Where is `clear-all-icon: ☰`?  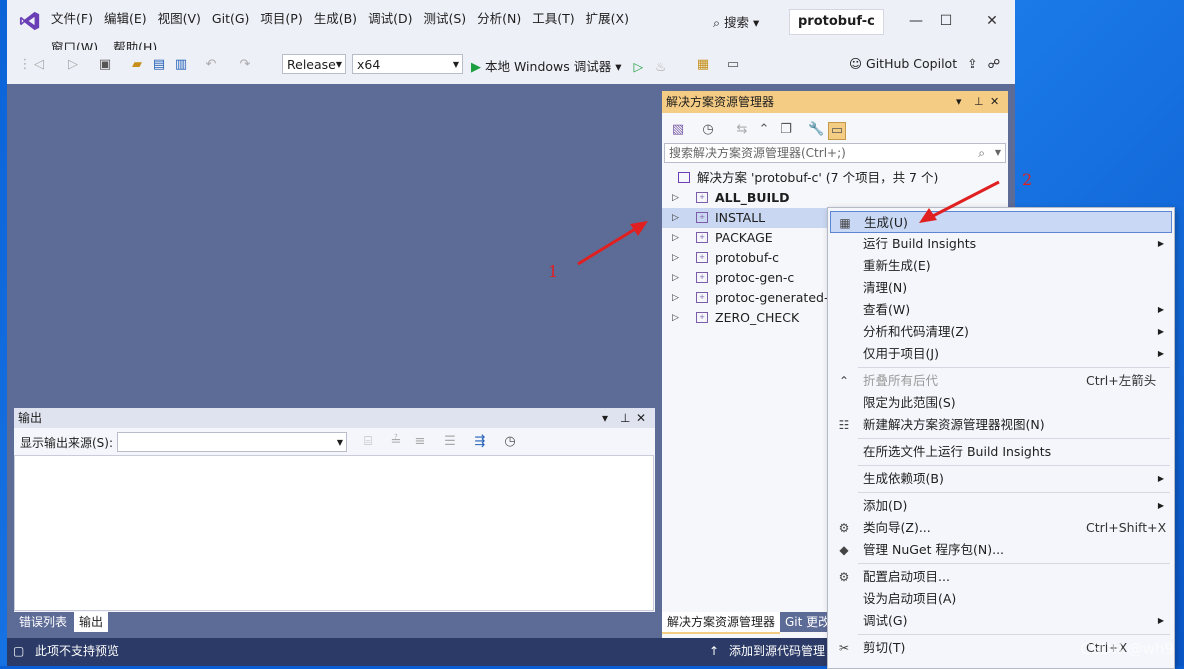 clear-all-icon: ☰ is located at coordinates (450, 442).